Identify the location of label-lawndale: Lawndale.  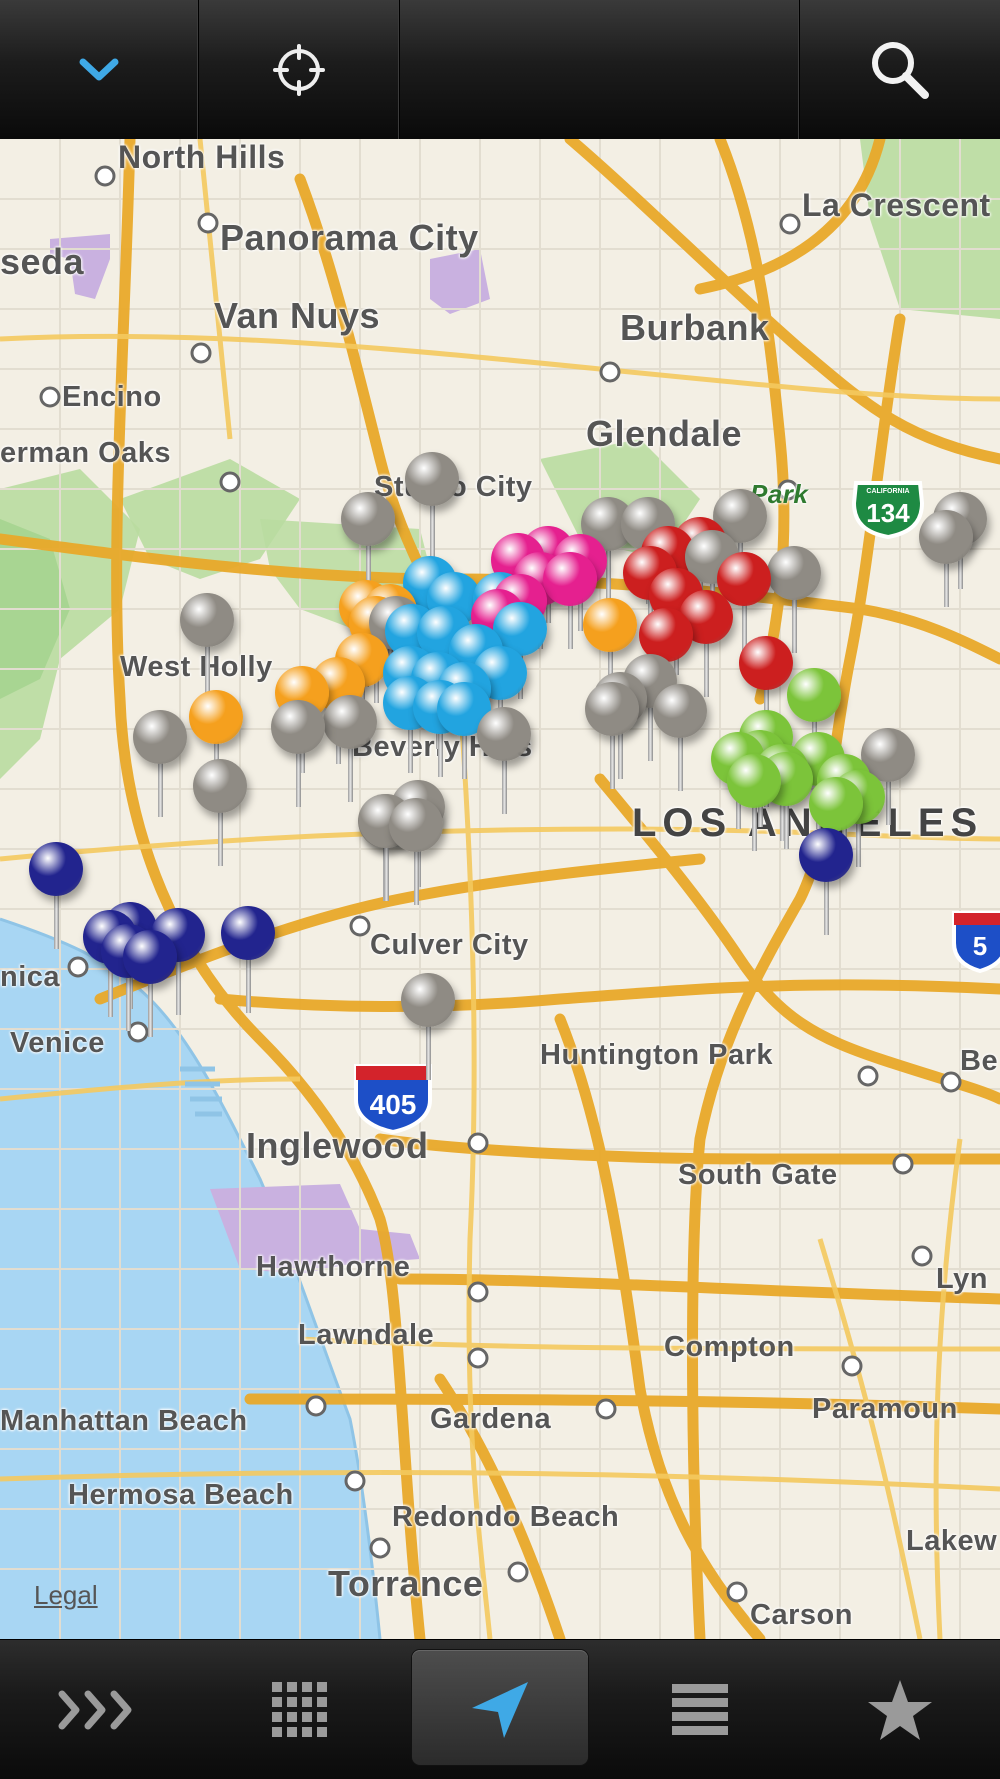
(366, 1335).